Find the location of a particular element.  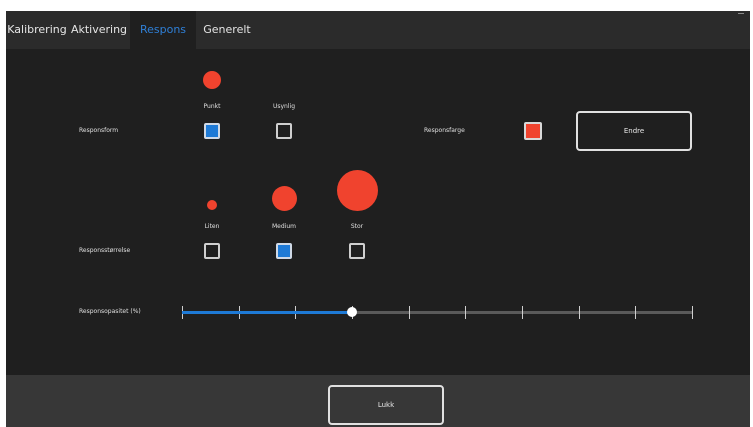

size-option-large-checkbox is located at coordinates (357, 251).